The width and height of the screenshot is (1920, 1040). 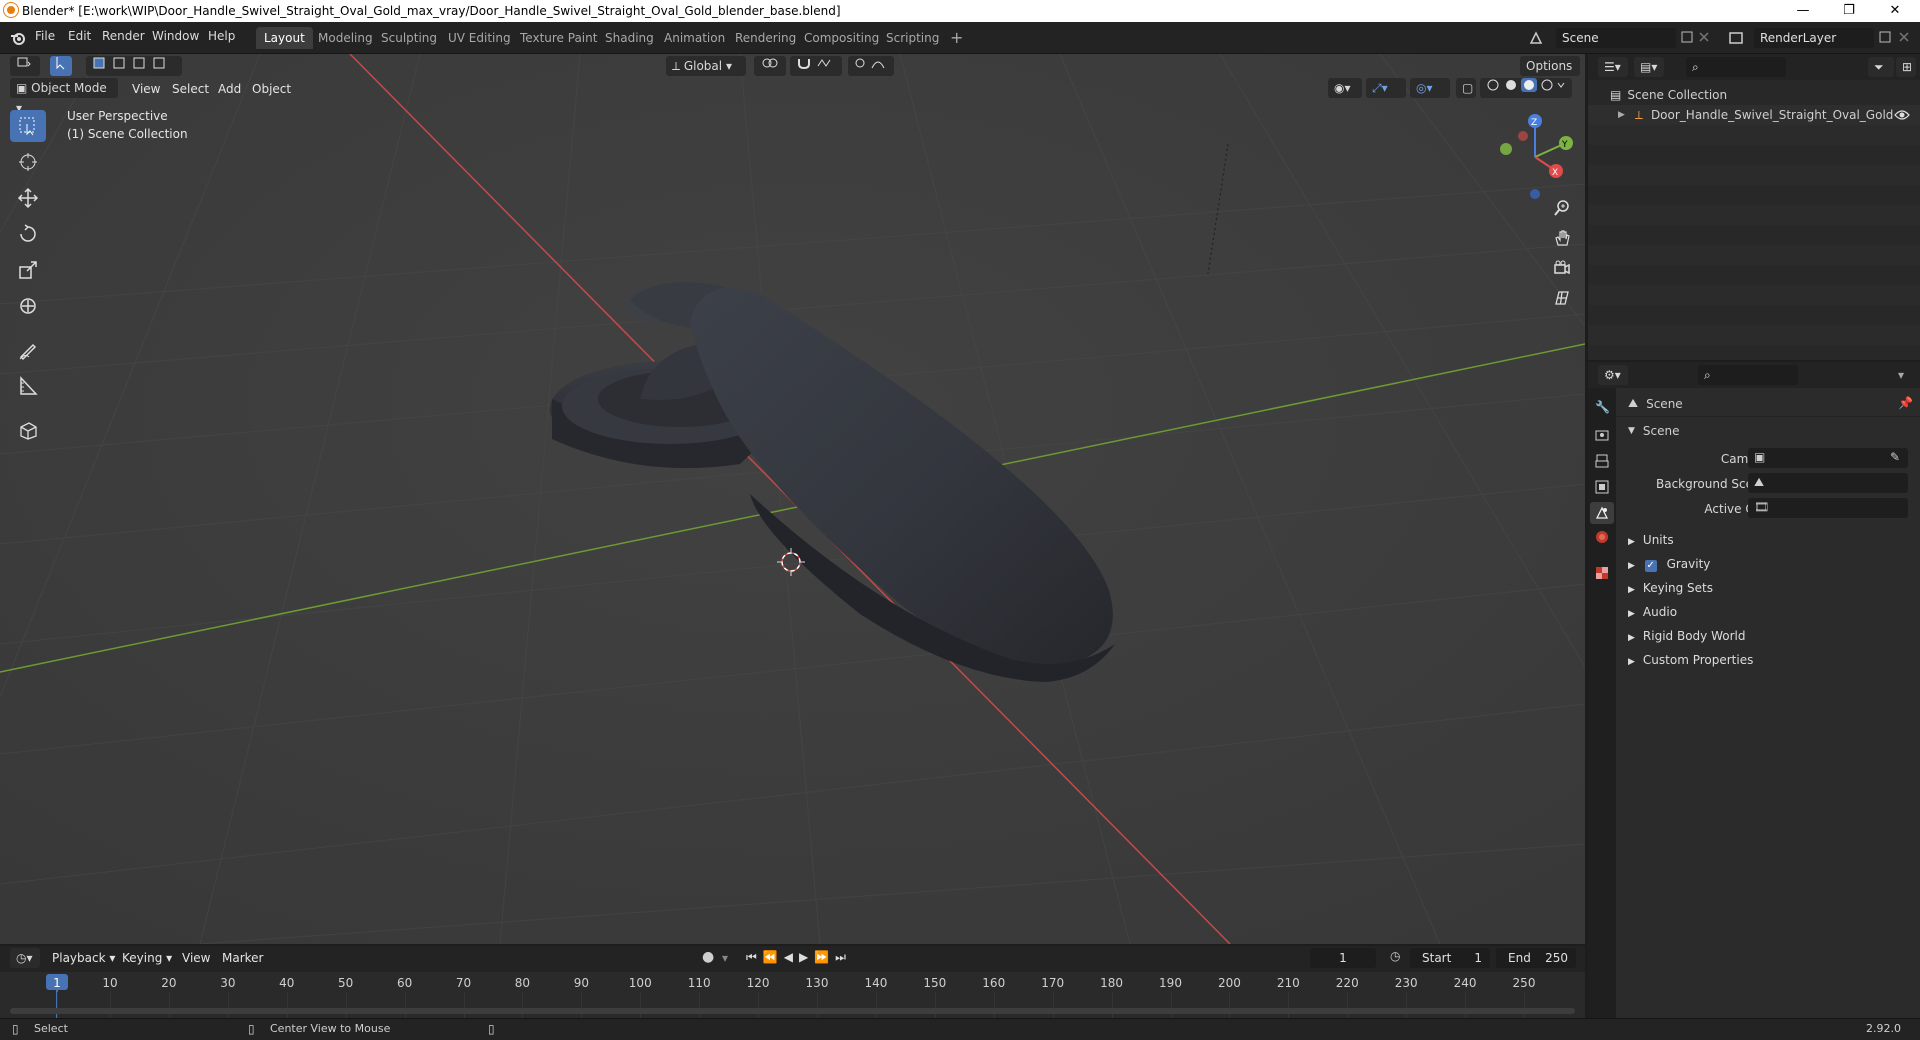 I want to click on rotate-tool, so click(x=28, y=234).